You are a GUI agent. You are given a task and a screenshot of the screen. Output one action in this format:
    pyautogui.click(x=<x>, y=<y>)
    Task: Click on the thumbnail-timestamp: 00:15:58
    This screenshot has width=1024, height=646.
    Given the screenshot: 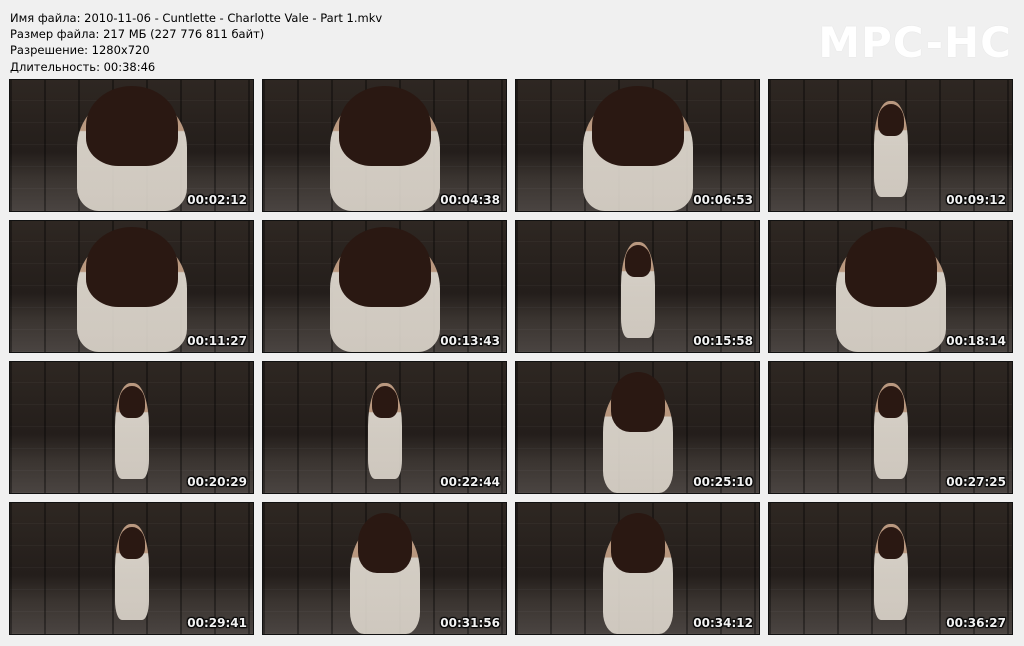 What is the action you would take?
    pyautogui.click(x=723, y=341)
    